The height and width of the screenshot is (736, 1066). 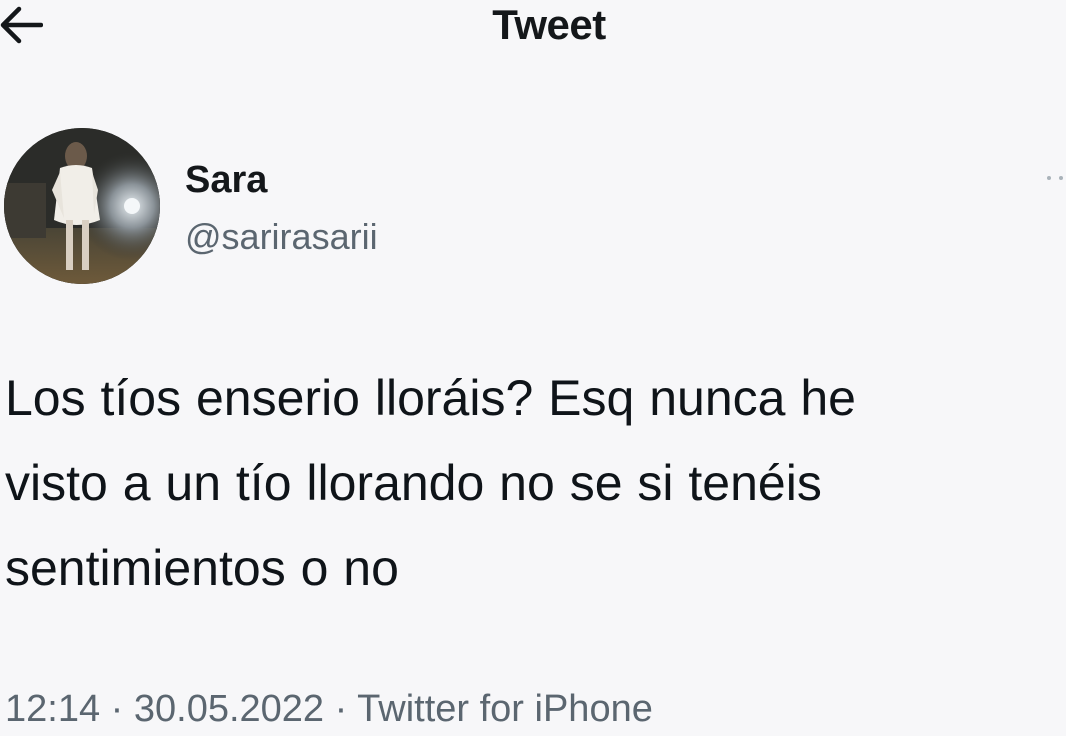 I want to click on tweet-date: 30.05.2022, so click(x=229, y=709).